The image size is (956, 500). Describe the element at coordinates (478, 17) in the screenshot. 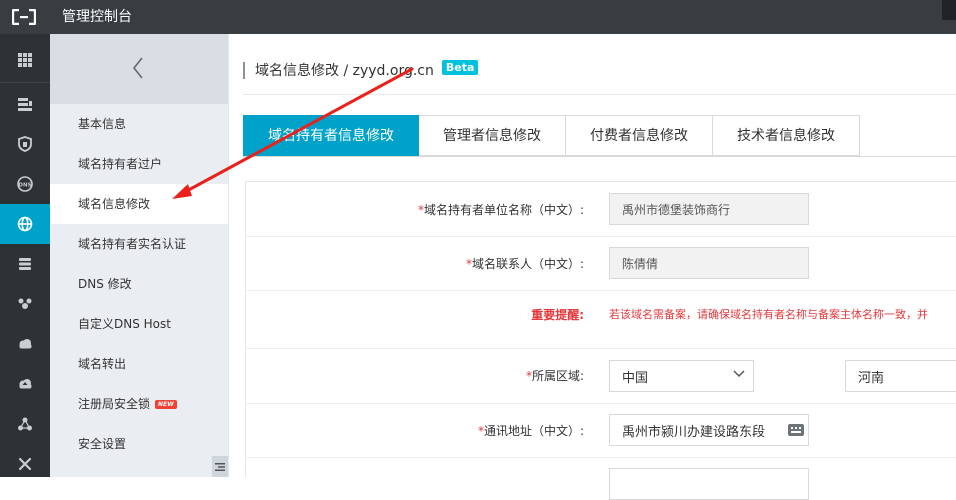

I see `top-bar: 管理控制台` at that location.